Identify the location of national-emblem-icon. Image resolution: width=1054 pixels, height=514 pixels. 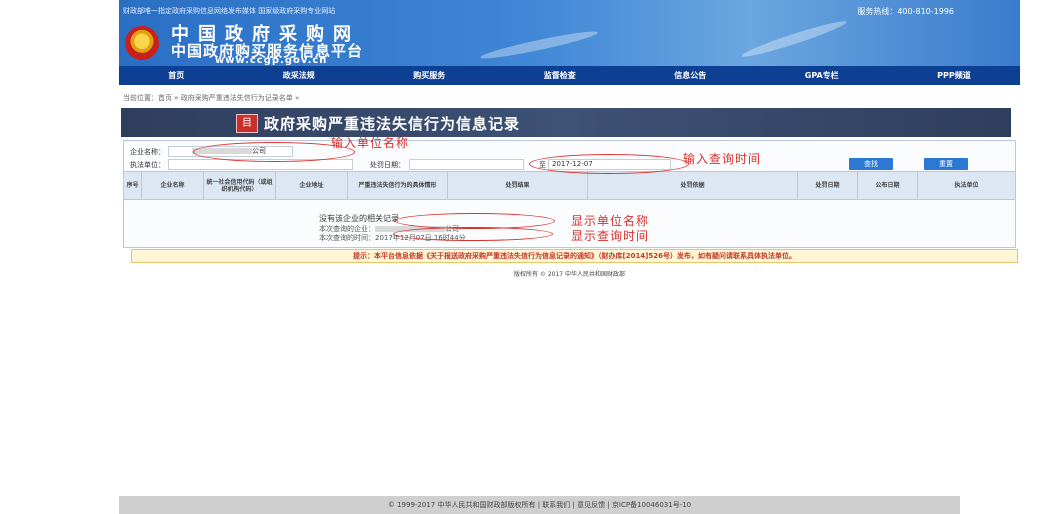
(142, 43).